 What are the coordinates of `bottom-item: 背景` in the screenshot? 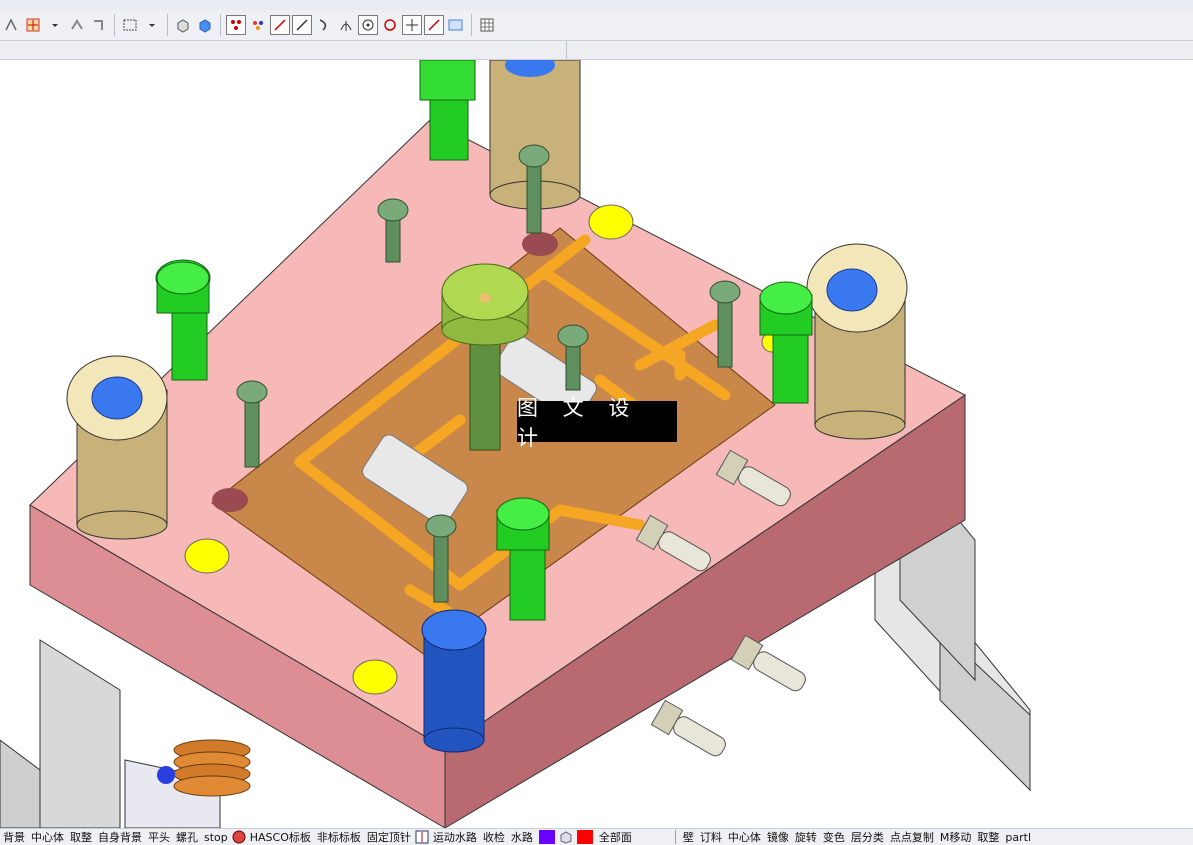 It's located at (14, 837).